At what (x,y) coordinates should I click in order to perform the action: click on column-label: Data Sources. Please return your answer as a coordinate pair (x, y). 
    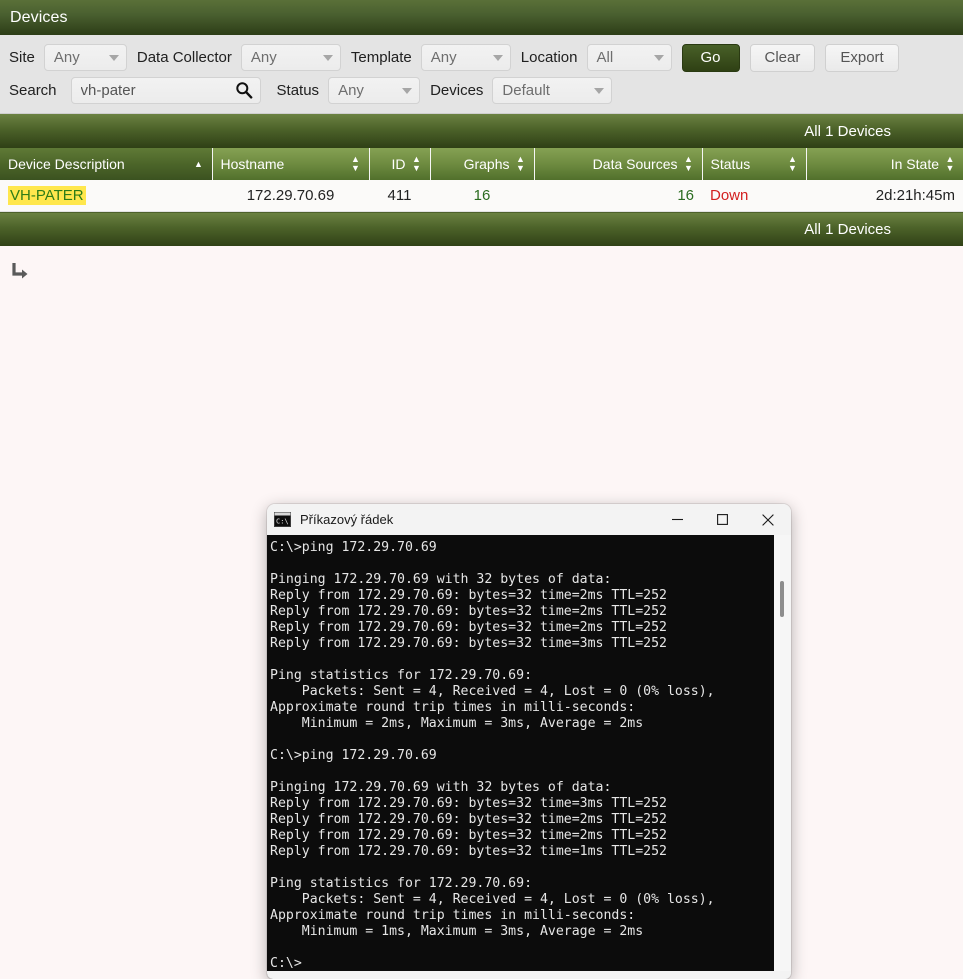
    Looking at the image, I should click on (635, 164).